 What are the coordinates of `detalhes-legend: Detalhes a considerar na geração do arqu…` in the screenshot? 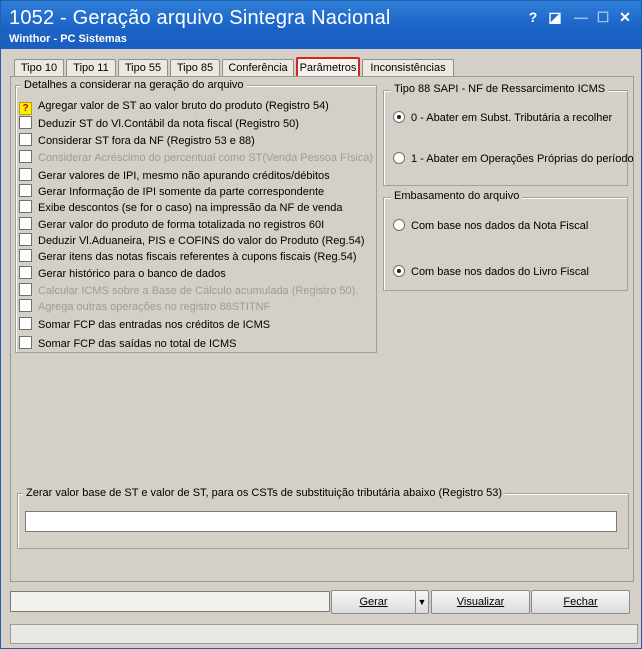 It's located at (134, 85).